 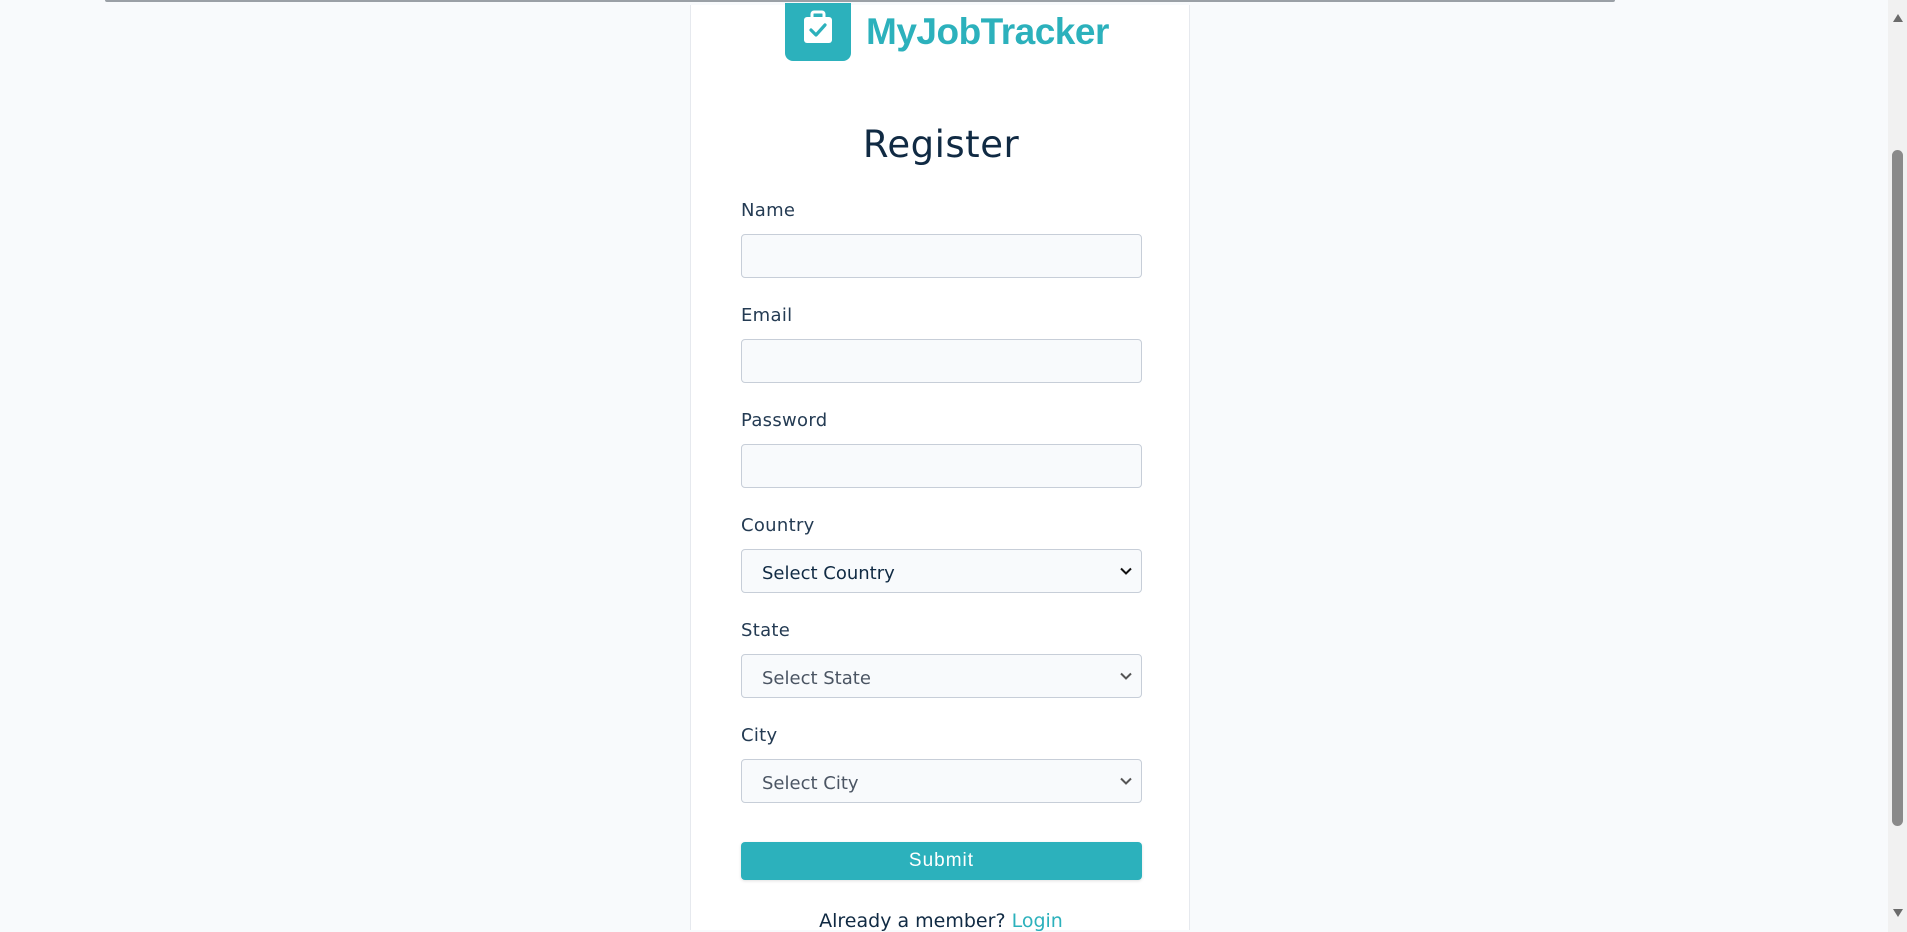 What do you see at coordinates (768, 210) in the screenshot?
I see `name-label: Name` at bounding box center [768, 210].